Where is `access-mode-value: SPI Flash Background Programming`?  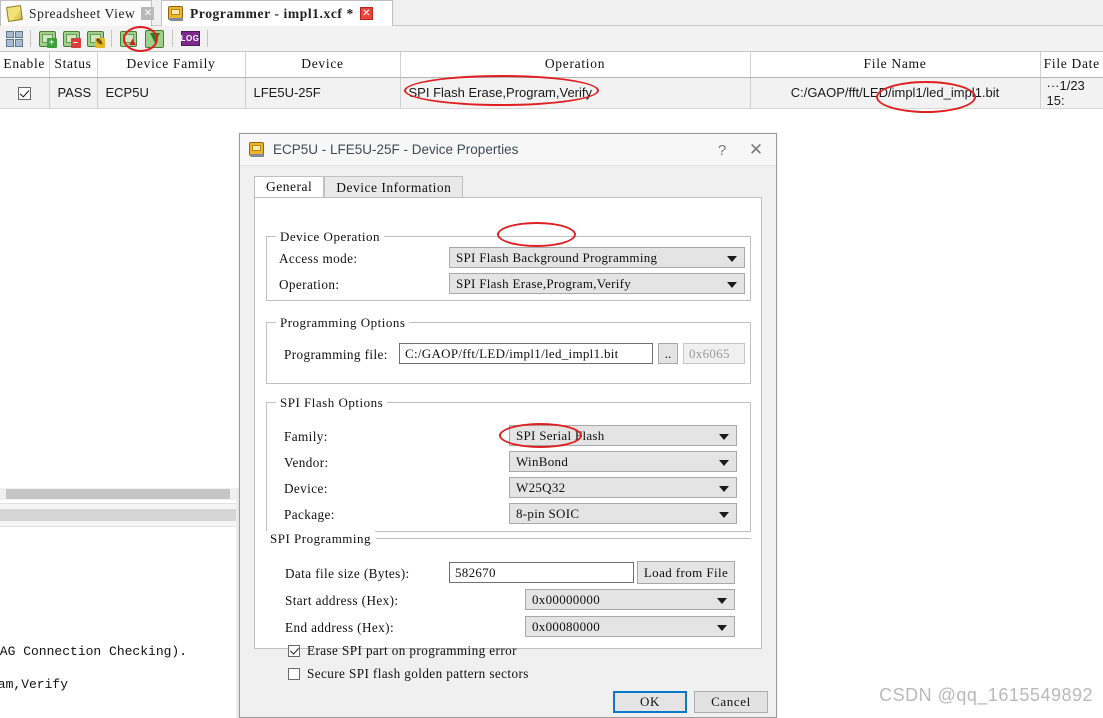 access-mode-value: SPI Flash Background Programming is located at coordinates (557, 257).